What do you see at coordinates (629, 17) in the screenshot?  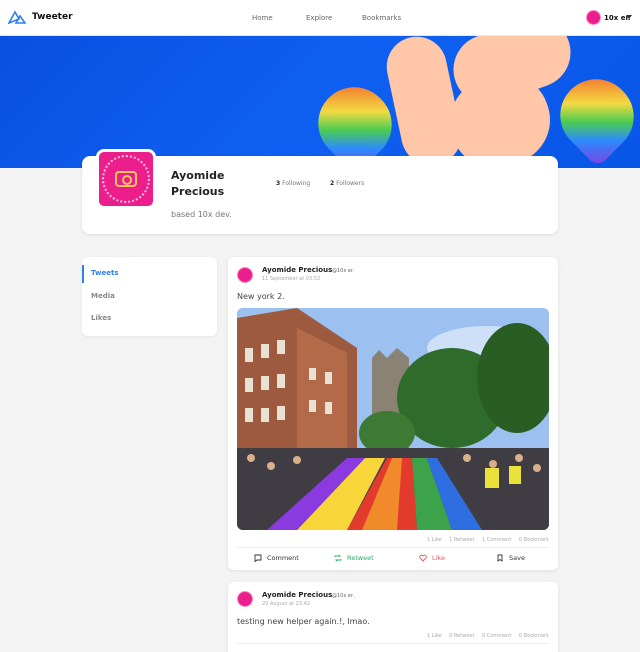 I see `chevron-down-icon` at bounding box center [629, 17].